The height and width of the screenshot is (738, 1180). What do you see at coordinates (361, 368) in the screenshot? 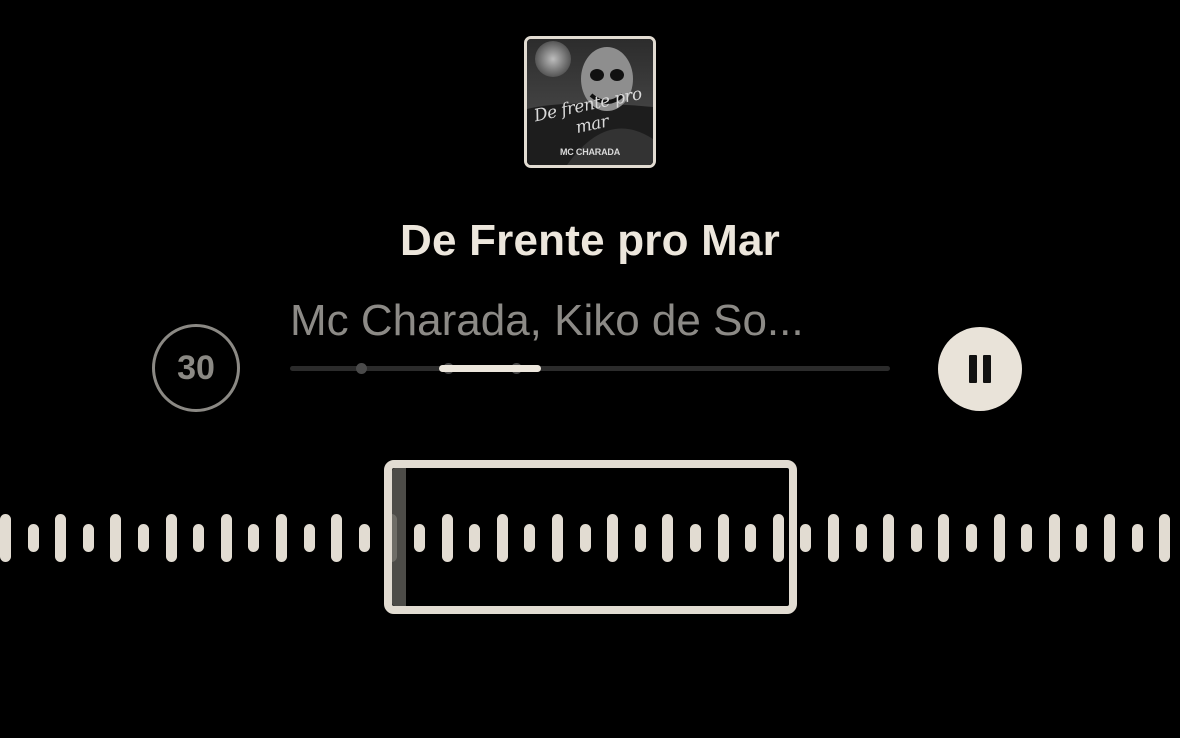
I see `progress-marker` at bounding box center [361, 368].